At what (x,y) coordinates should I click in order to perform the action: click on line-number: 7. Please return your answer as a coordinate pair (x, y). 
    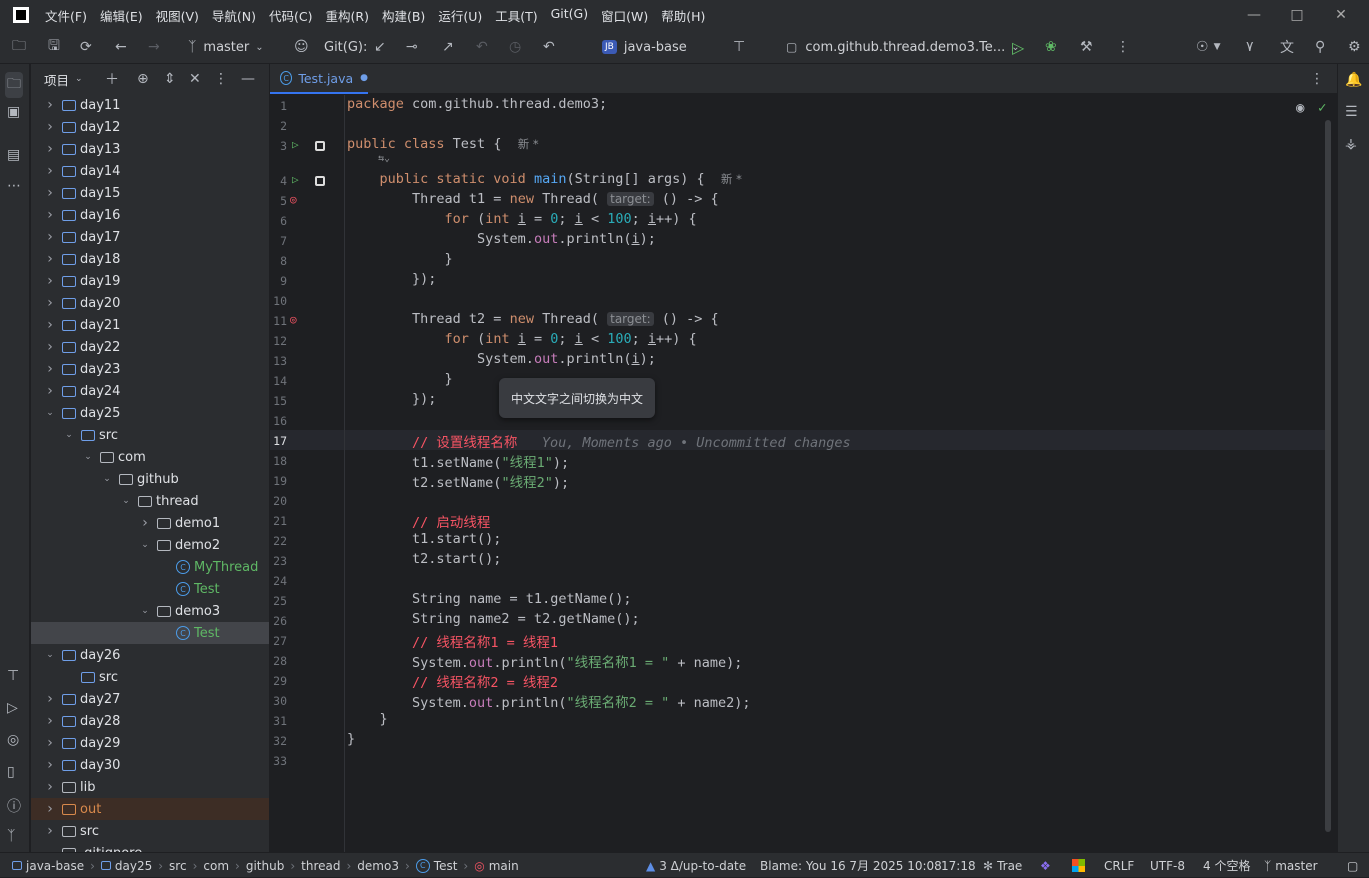
    Looking at the image, I should click on (278, 241).